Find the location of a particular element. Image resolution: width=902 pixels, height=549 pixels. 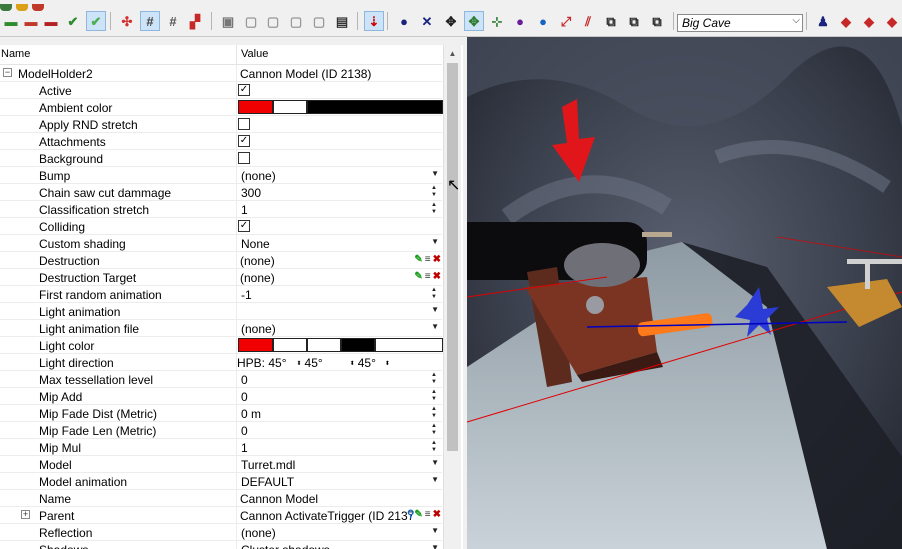

property-value-cell: HPB: 45° ⬍ 45° ⬍ 45° ⬍ is located at coordinates (339, 362).